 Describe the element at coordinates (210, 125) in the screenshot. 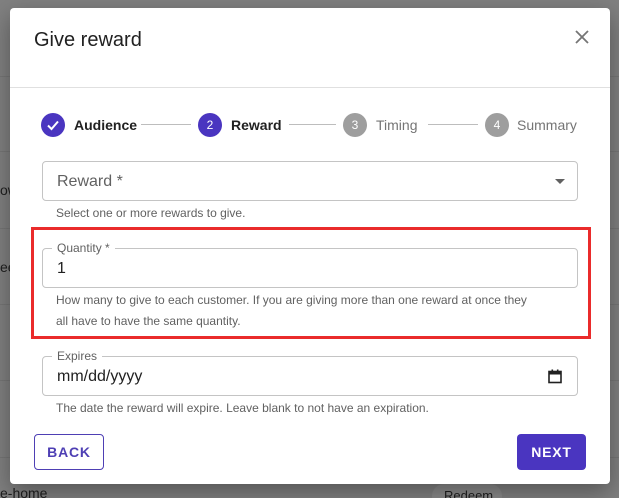

I see `step-2-number: 2` at that location.